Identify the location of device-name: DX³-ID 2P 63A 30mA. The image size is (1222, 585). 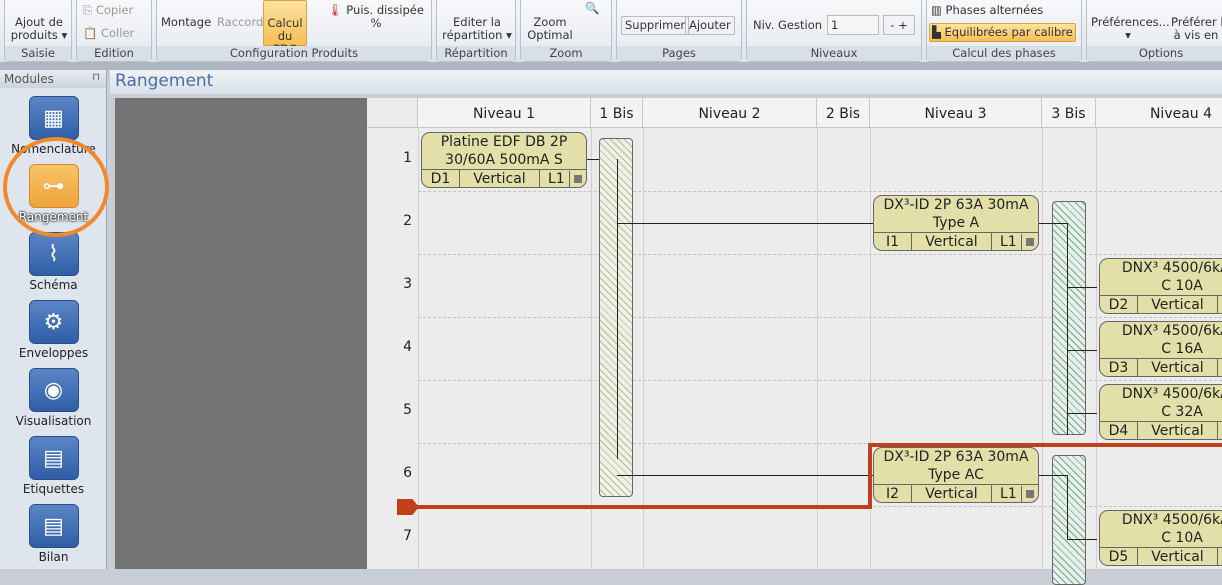
(956, 457).